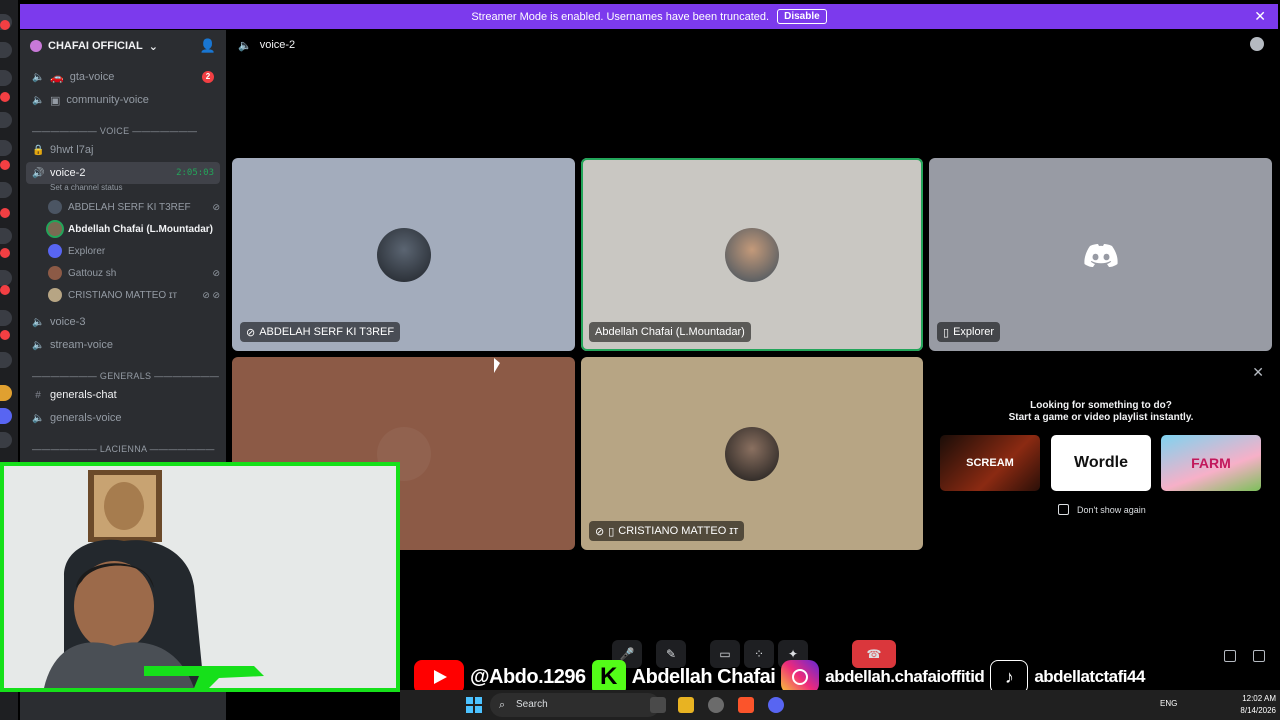  I want to click on game-card-wordle: Wordle, so click(1101, 463).